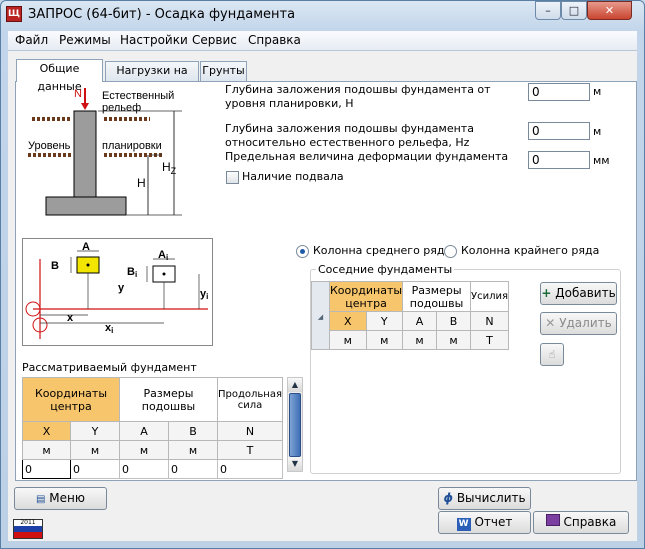  I want to click on tab-floor-loads: Нагрузки на пол, so click(152, 78).